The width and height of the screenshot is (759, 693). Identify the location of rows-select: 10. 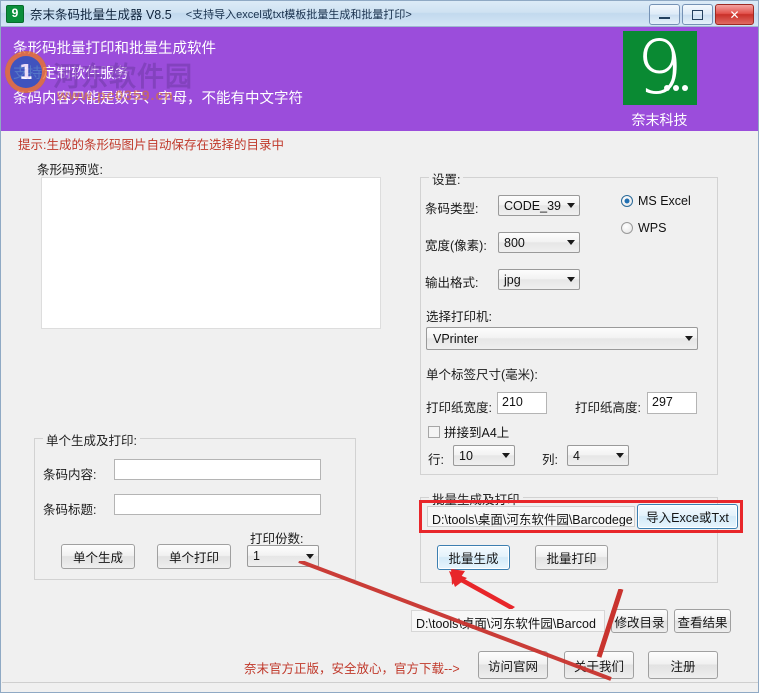
(484, 455).